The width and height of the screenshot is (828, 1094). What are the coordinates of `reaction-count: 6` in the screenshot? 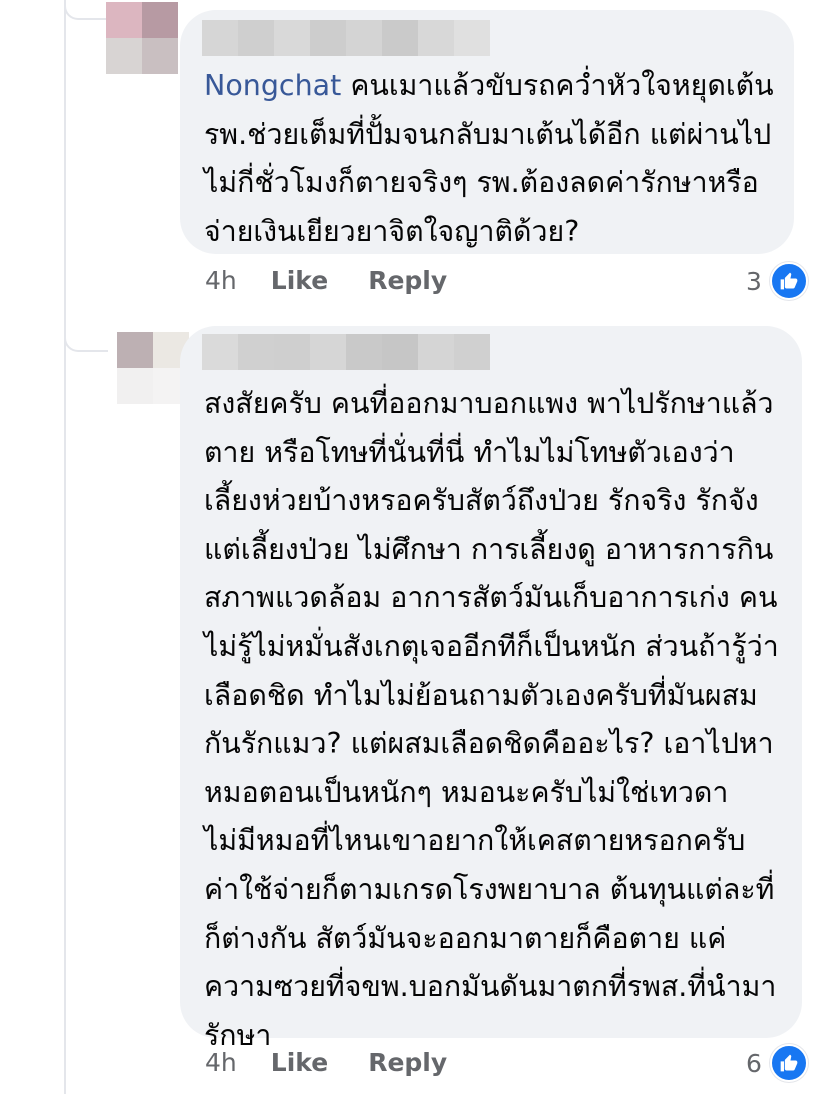 It's located at (754, 1063).